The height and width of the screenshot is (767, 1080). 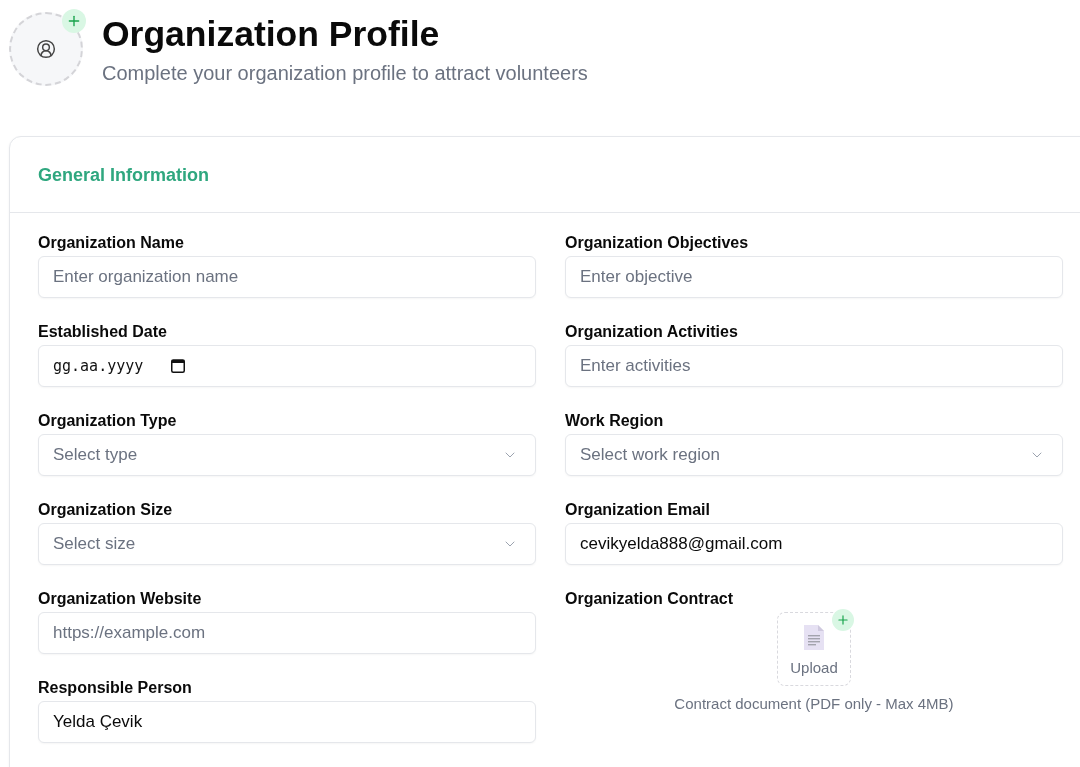 I want to click on field-label: Organization Type, so click(x=108, y=421).